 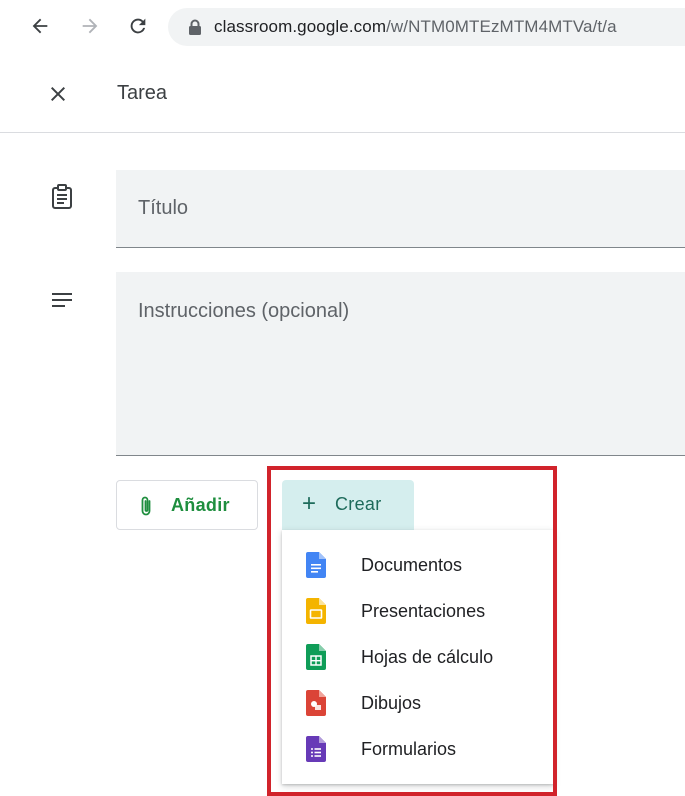 What do you see at coordinates (427, 657) in the screenshot?
I see `menu-item-label: Hojas de cálculo` at bounding box center [427, 657].